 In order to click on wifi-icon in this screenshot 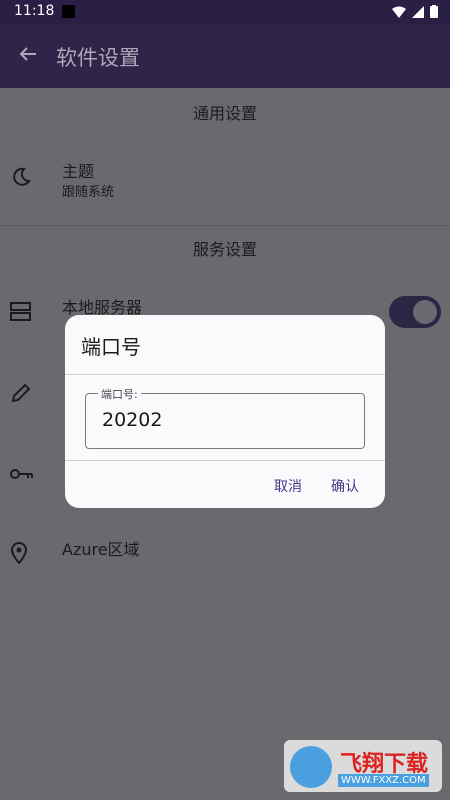, I will do `click(399, 12)`.